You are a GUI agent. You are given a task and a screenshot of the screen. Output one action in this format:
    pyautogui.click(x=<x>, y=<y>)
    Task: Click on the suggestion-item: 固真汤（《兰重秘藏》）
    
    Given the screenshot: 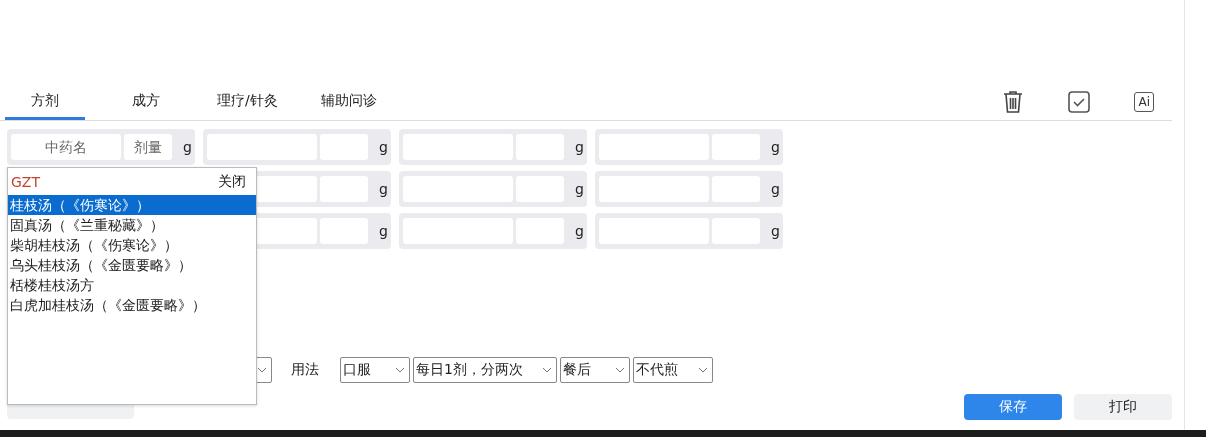 What is the action you would take?
    pyautogui.click(x=132, y=225)
    